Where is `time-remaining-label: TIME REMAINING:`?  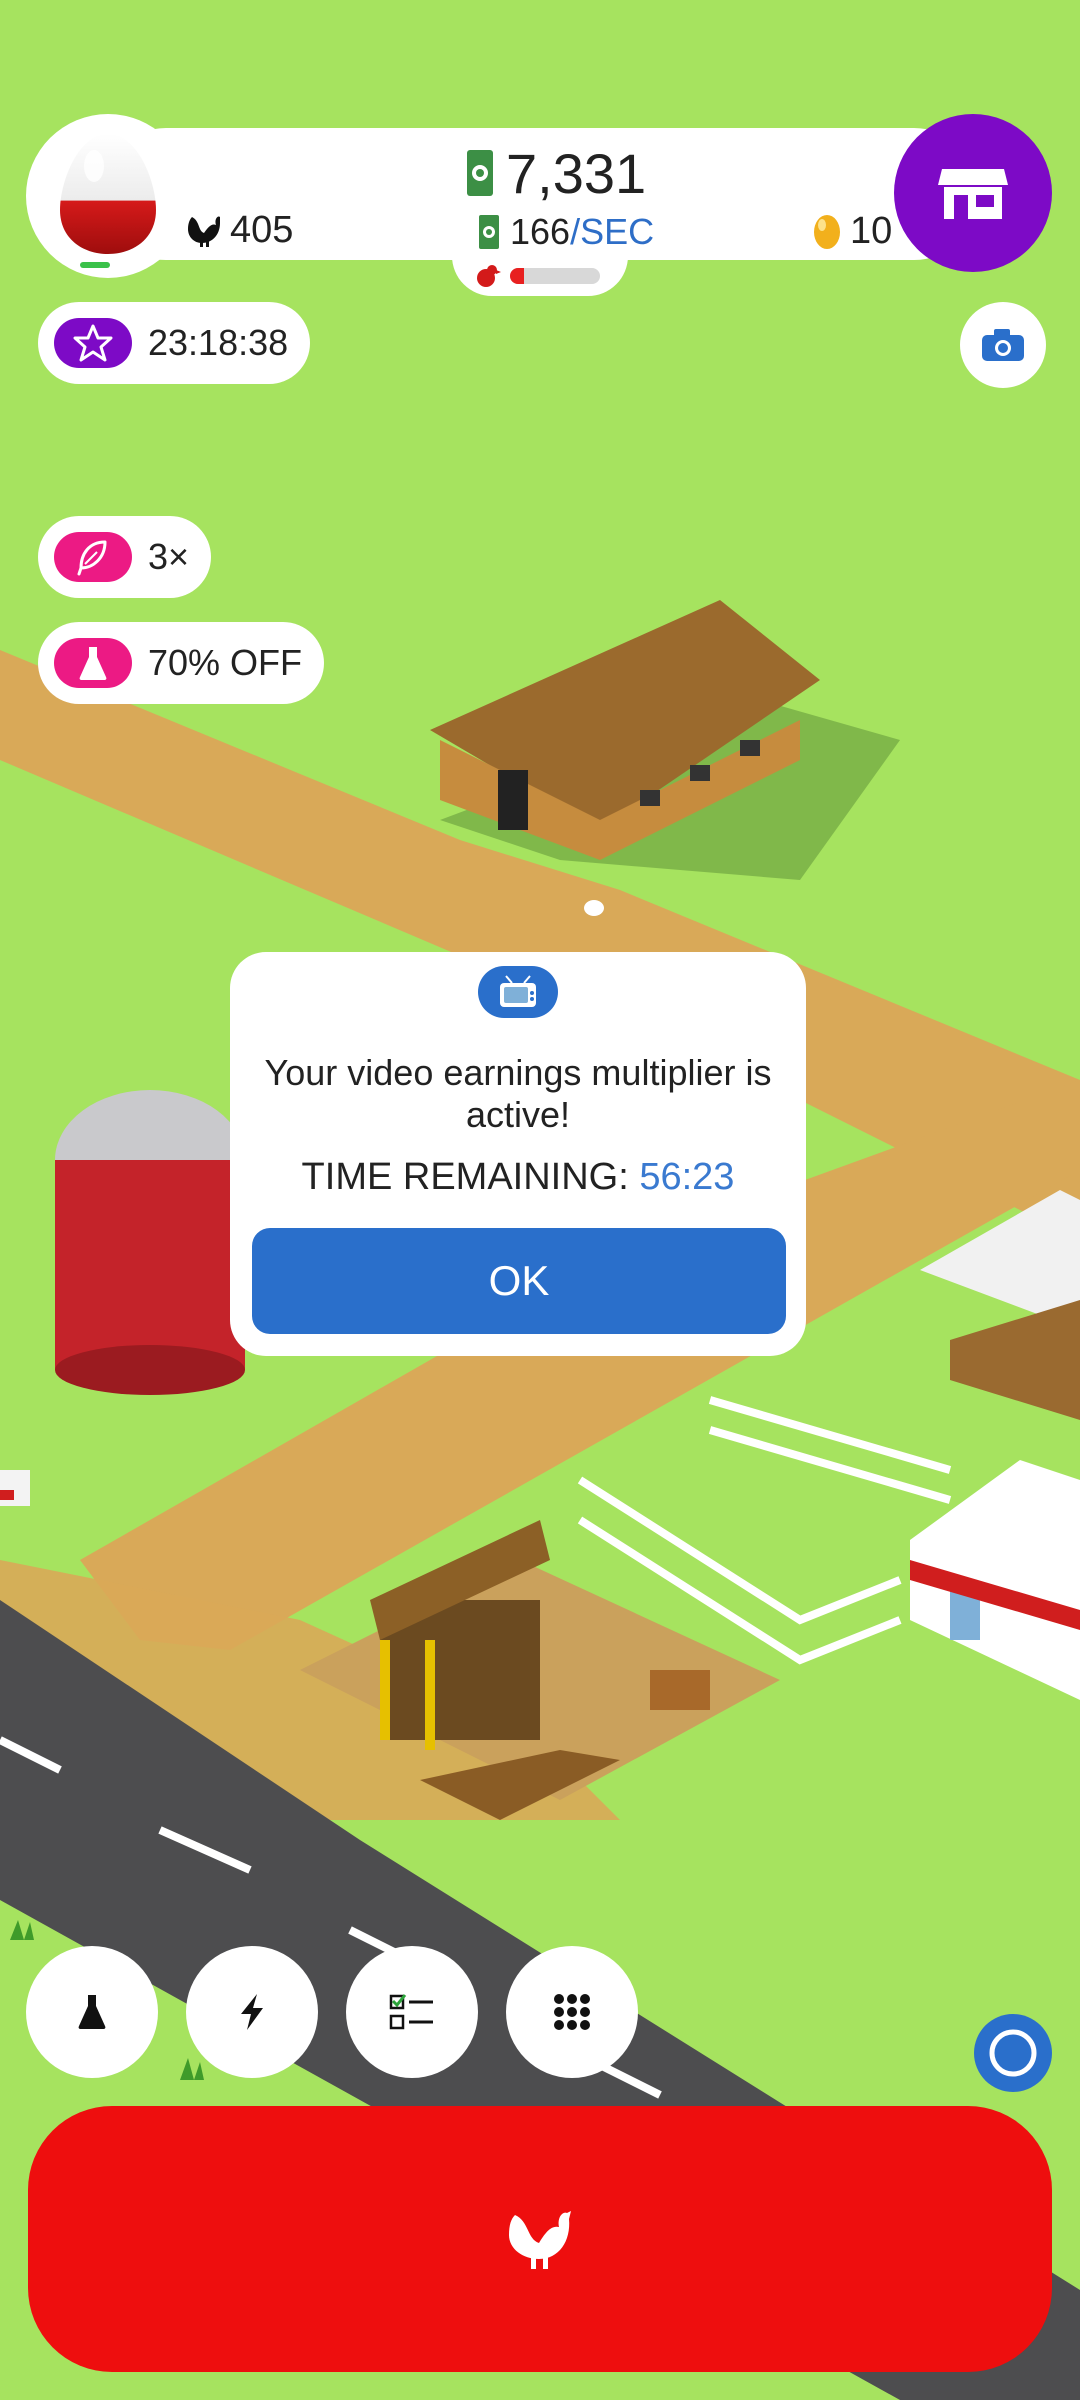
time-remaining-label: TIME REMAINING: is located at coordinates (465, 1177).